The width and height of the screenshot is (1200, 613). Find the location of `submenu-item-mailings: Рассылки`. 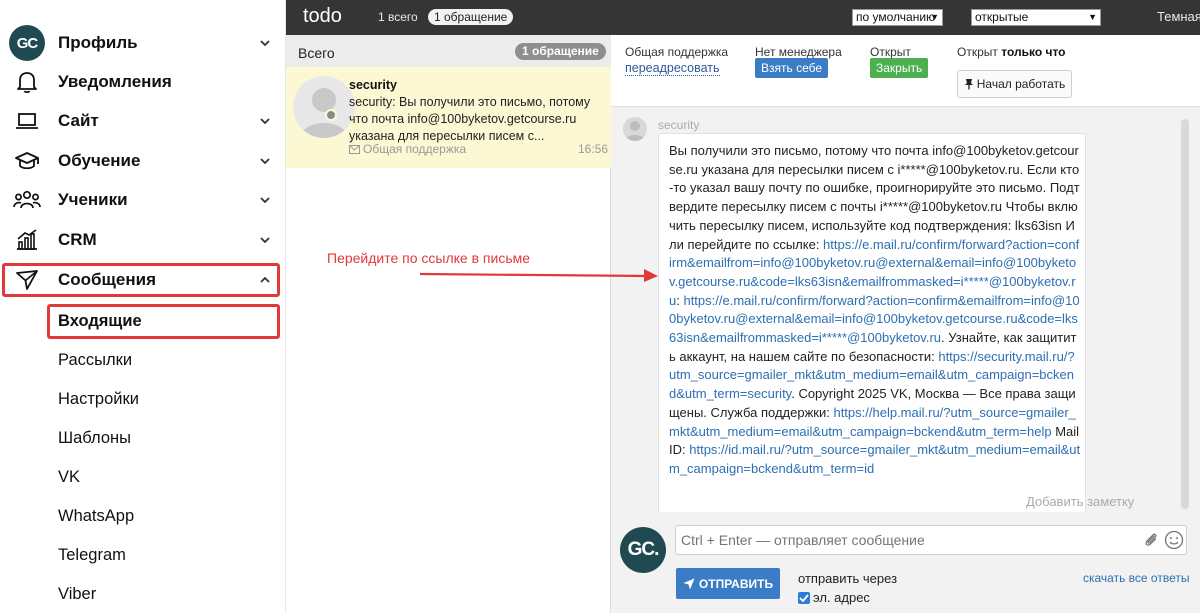

submenu-item-mailings: Рассылки is located at coordinates (143, 360).